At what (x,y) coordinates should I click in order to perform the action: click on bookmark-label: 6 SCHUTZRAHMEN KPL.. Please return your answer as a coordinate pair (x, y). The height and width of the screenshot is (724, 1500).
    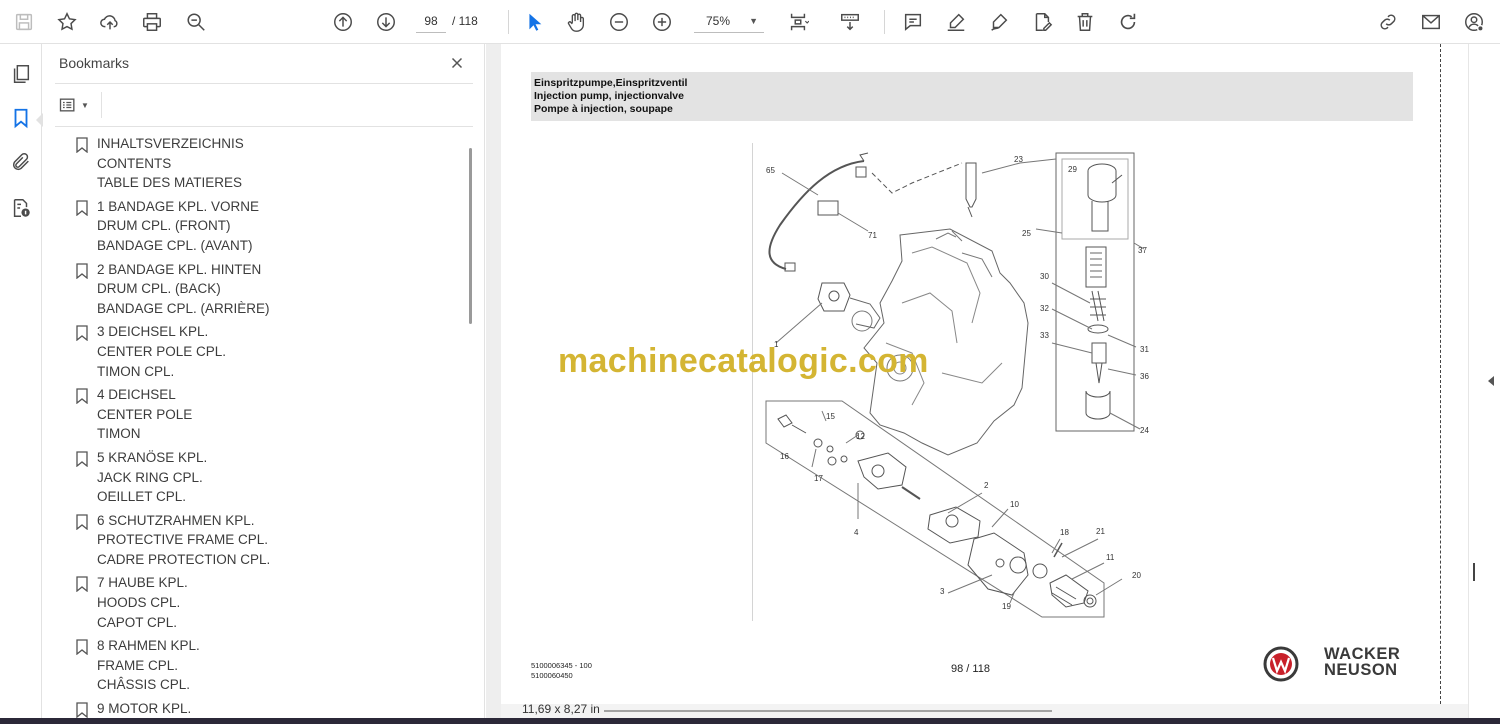
    Looking at the image, I should click on (176, 520).